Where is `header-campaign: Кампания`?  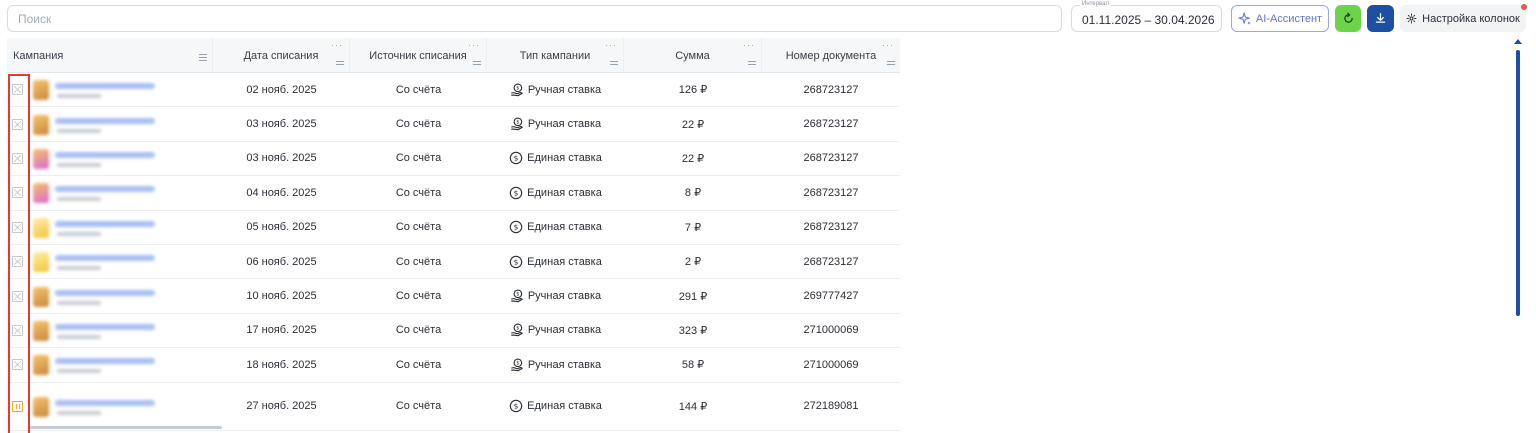
header-campaign: Кампания is located at coordinates (110, 55).